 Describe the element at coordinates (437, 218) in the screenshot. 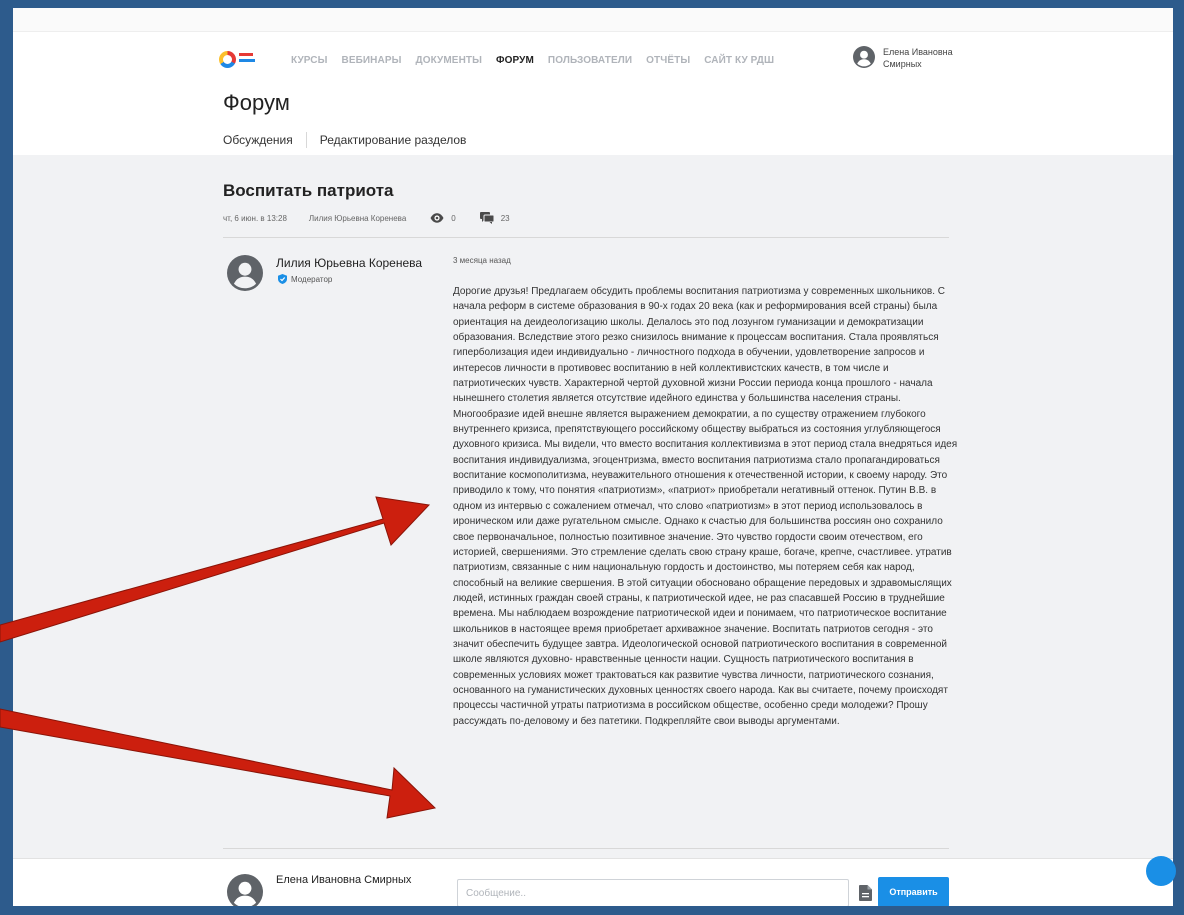

I see `eye-icon` at that location.